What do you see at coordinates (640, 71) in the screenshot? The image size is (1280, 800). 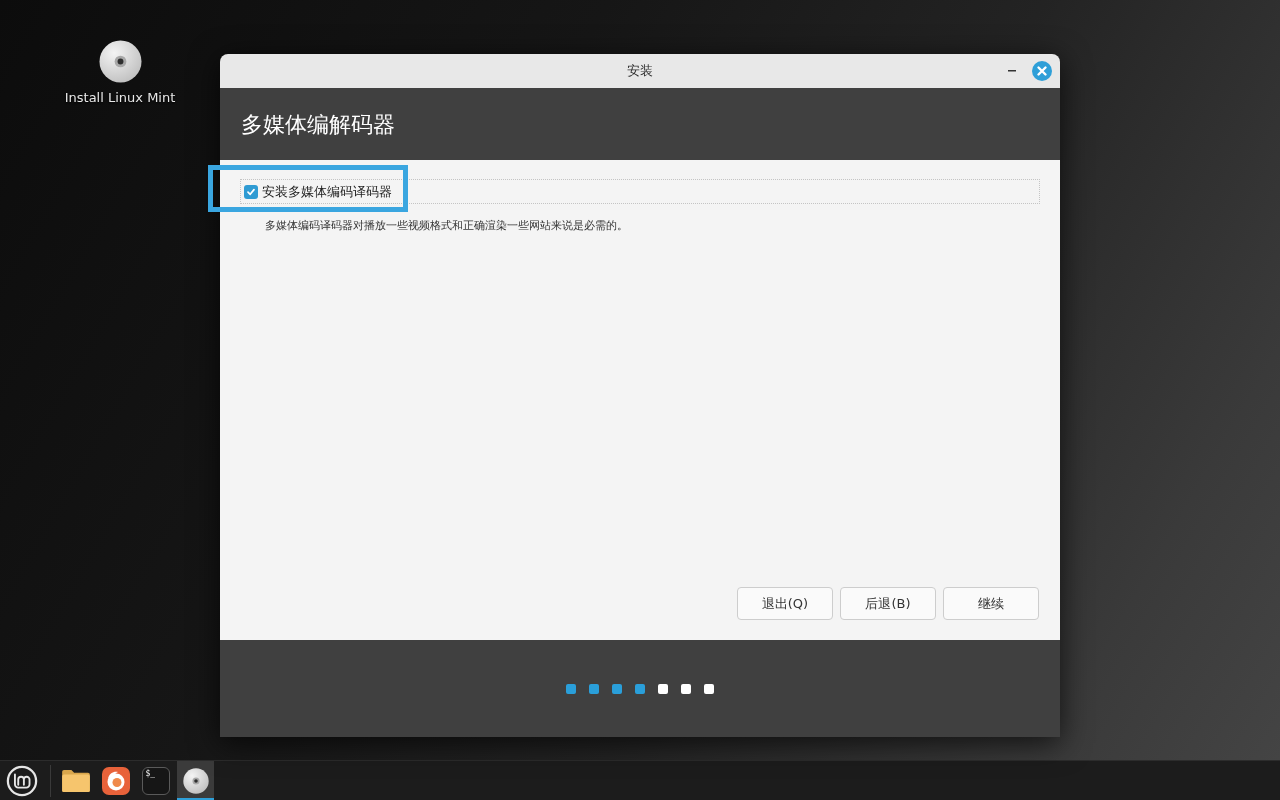 I see `window-title: 安装` at bounding box center [640, 71].